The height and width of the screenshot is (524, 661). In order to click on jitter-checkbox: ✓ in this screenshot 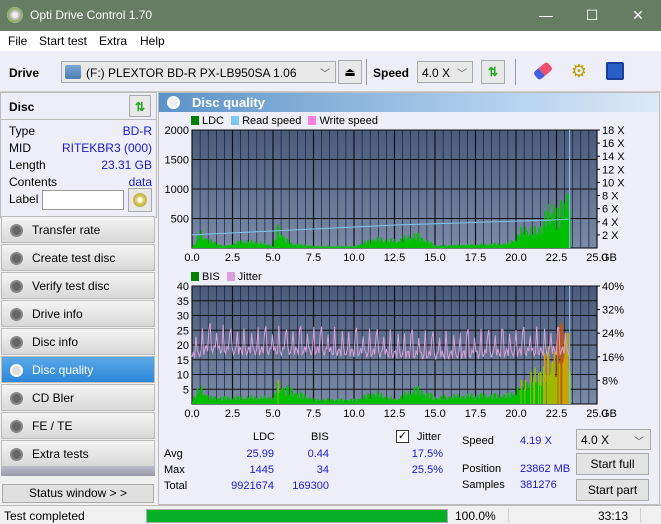, I will do `click(402, 436)`.